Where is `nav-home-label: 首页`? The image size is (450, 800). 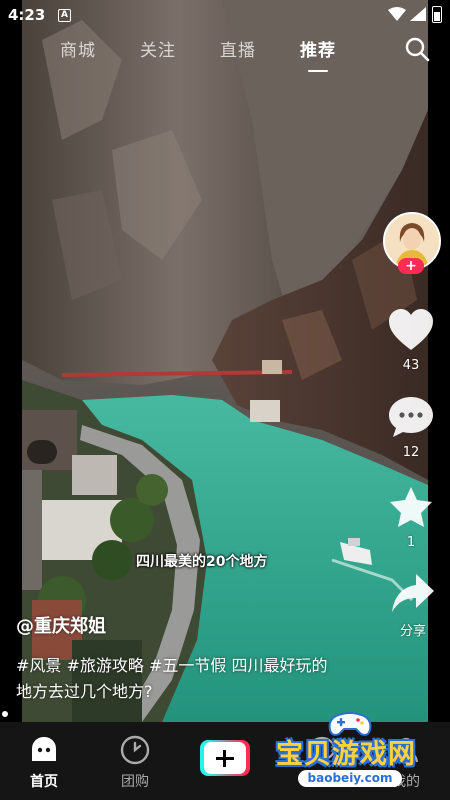
nav-home-label: 首页 is located at coordinates (44, 782).